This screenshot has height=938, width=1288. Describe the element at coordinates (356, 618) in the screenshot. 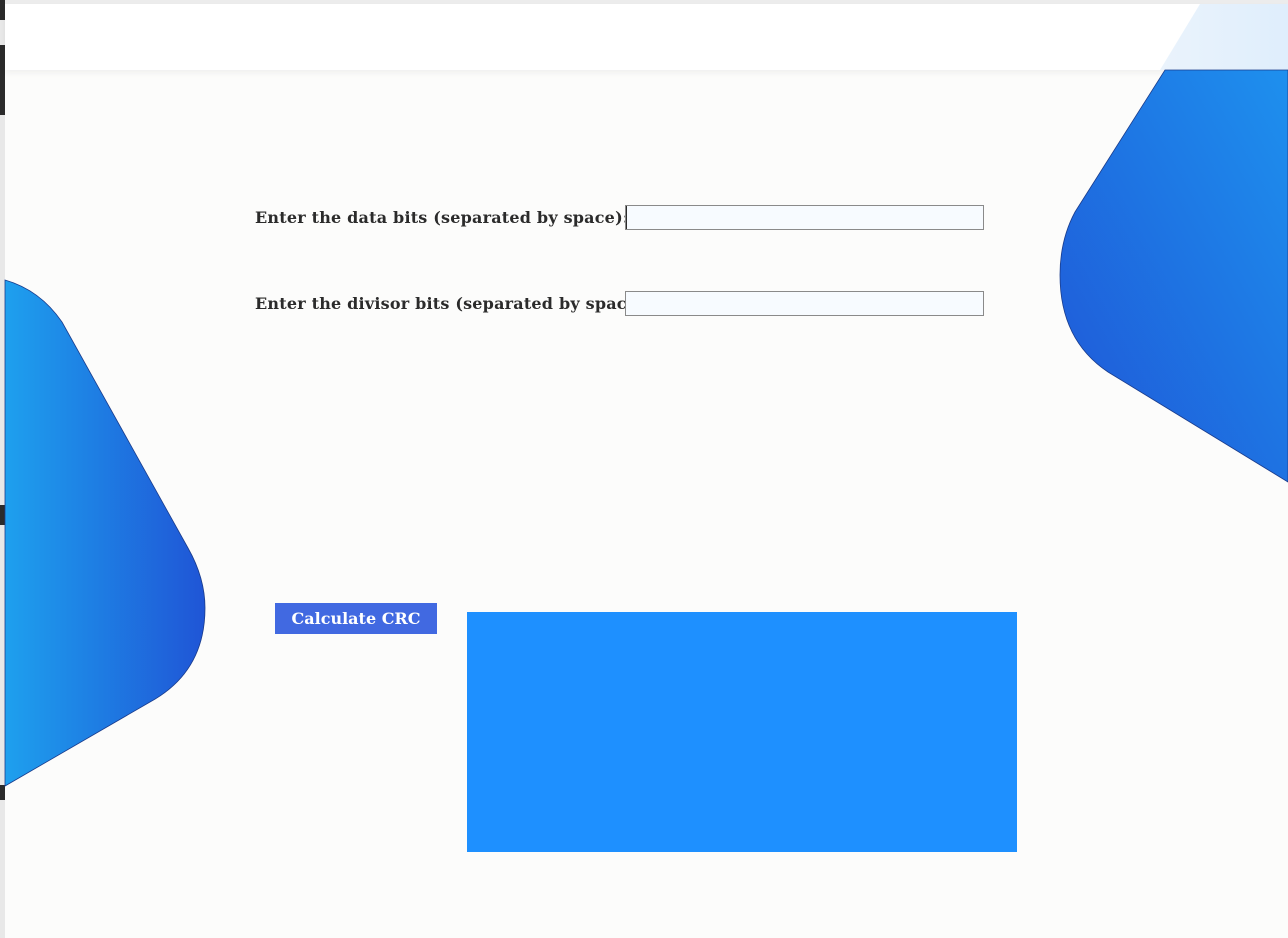

I see `calculate-crc-button: Calculate CRC` at that location.